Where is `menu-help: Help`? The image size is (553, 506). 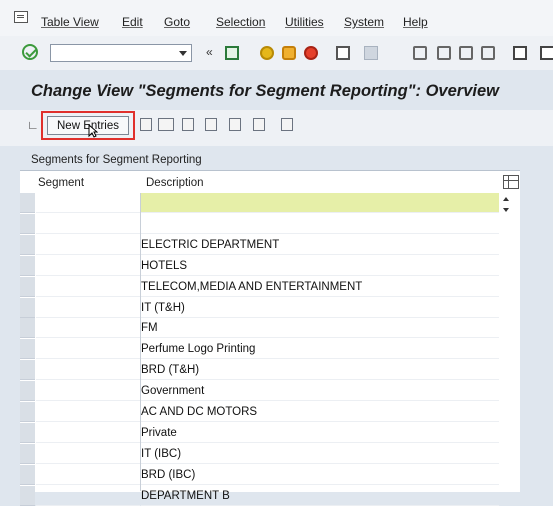 menu-help: Help is located at coordinates (415, 22).